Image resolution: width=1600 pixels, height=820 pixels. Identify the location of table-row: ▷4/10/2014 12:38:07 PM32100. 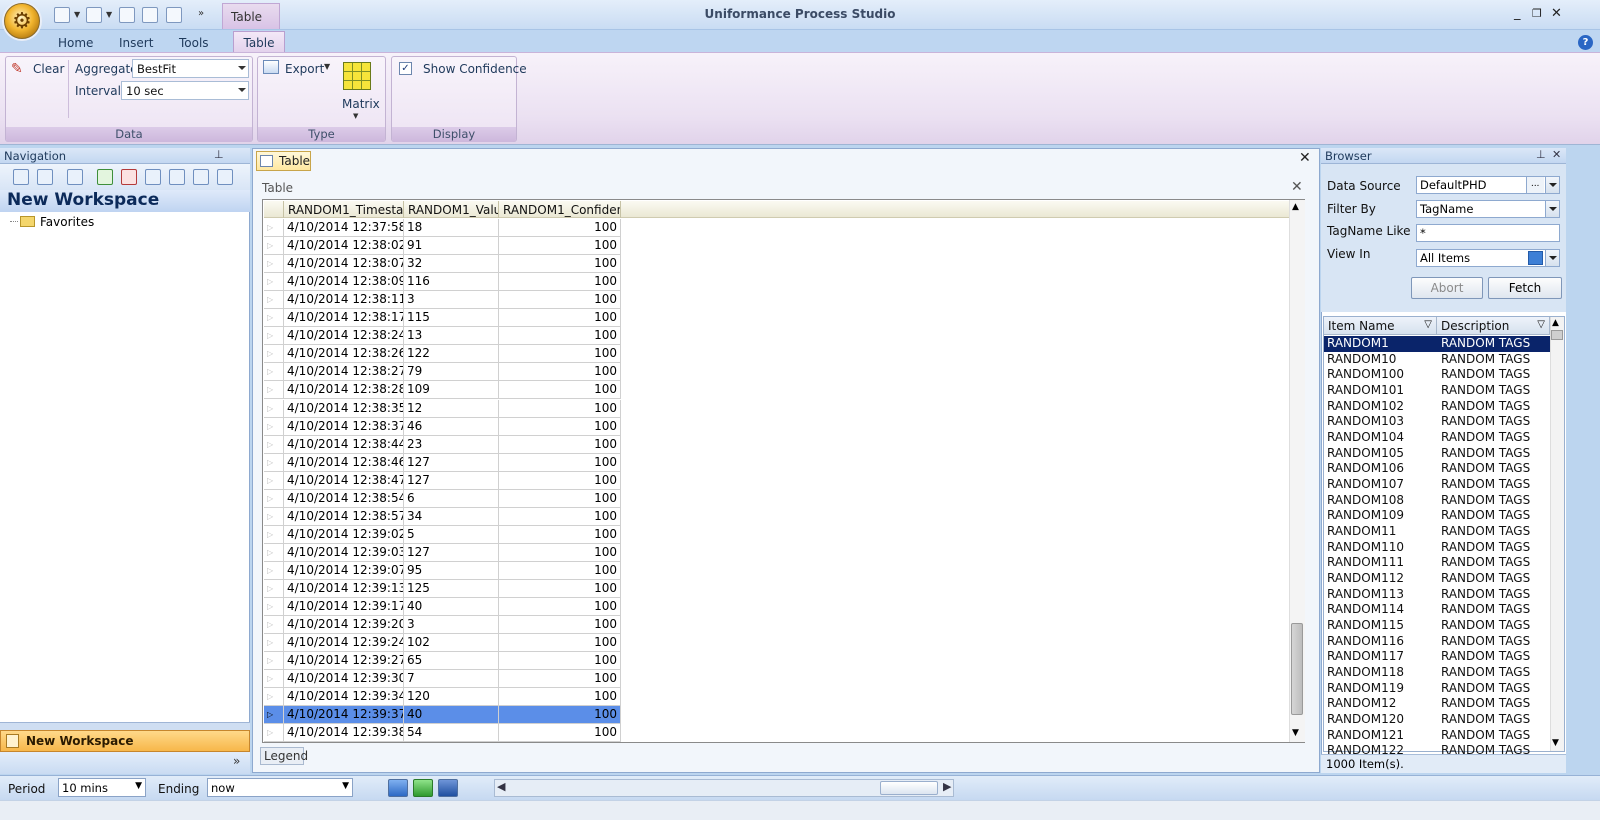
(442, 264).